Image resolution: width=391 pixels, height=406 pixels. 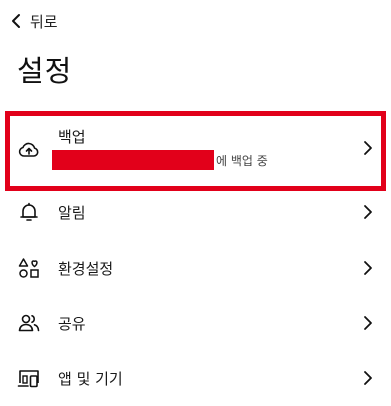 I want to click on cloud-upload-icon, so click(x=29, y=150).